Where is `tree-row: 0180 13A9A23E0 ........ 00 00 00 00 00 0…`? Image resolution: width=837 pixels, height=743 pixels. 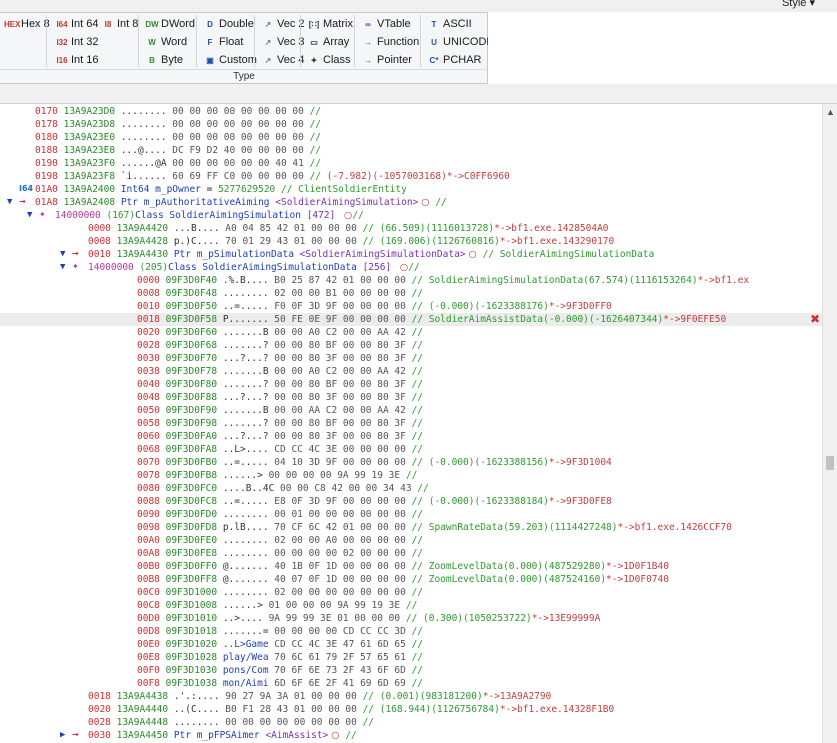
tree-row: 0180 13A9A23E0 ........ 00 00 00 00 00 0… is located at coordinates (411, 137).